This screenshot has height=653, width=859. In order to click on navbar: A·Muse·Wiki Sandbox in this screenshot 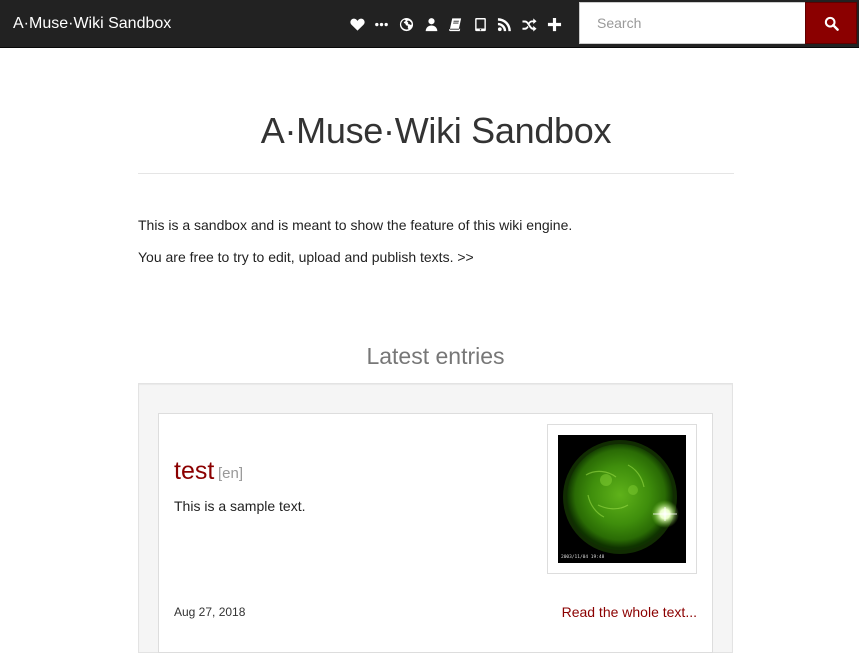, I will do `click(429, 24)`.